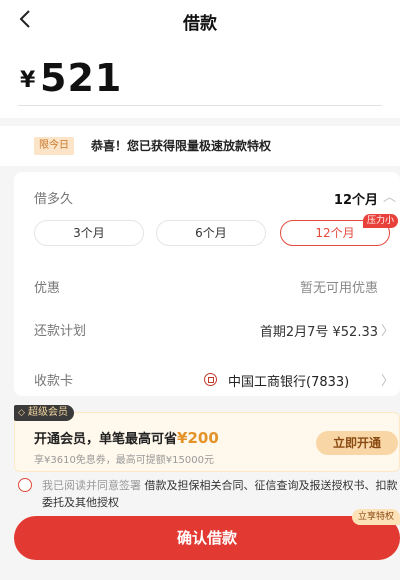 This screenshot has width=400, height=580. I want to click on loan-amount-input: 521, so click(81, 78).